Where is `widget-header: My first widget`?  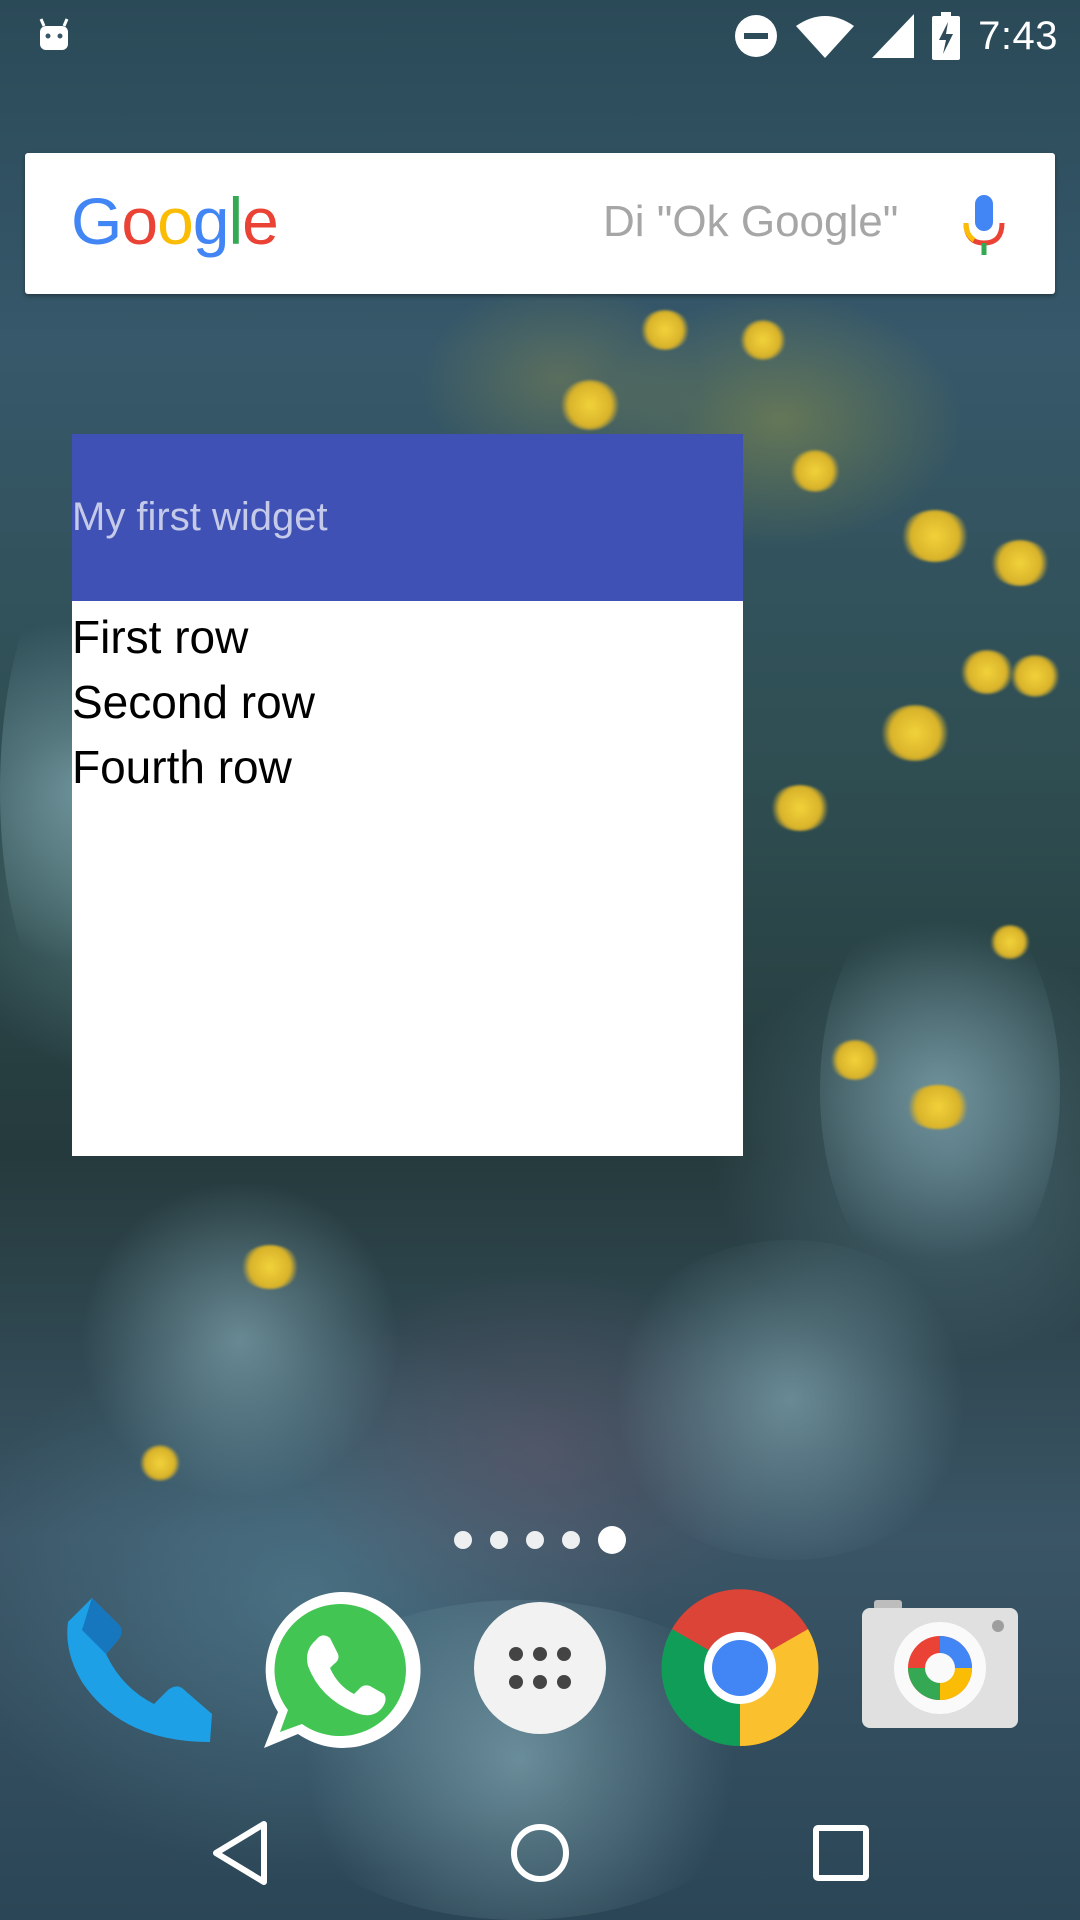
widget-header: My first widget is located at coordinates (407, 517).